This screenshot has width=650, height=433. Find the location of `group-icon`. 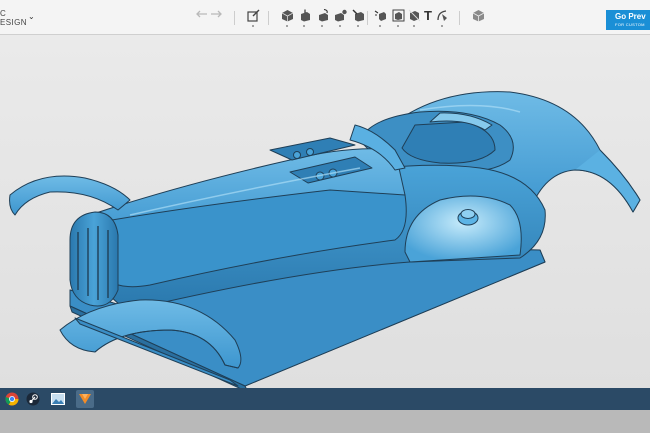

group-icon is located at coordinates (398, 18).